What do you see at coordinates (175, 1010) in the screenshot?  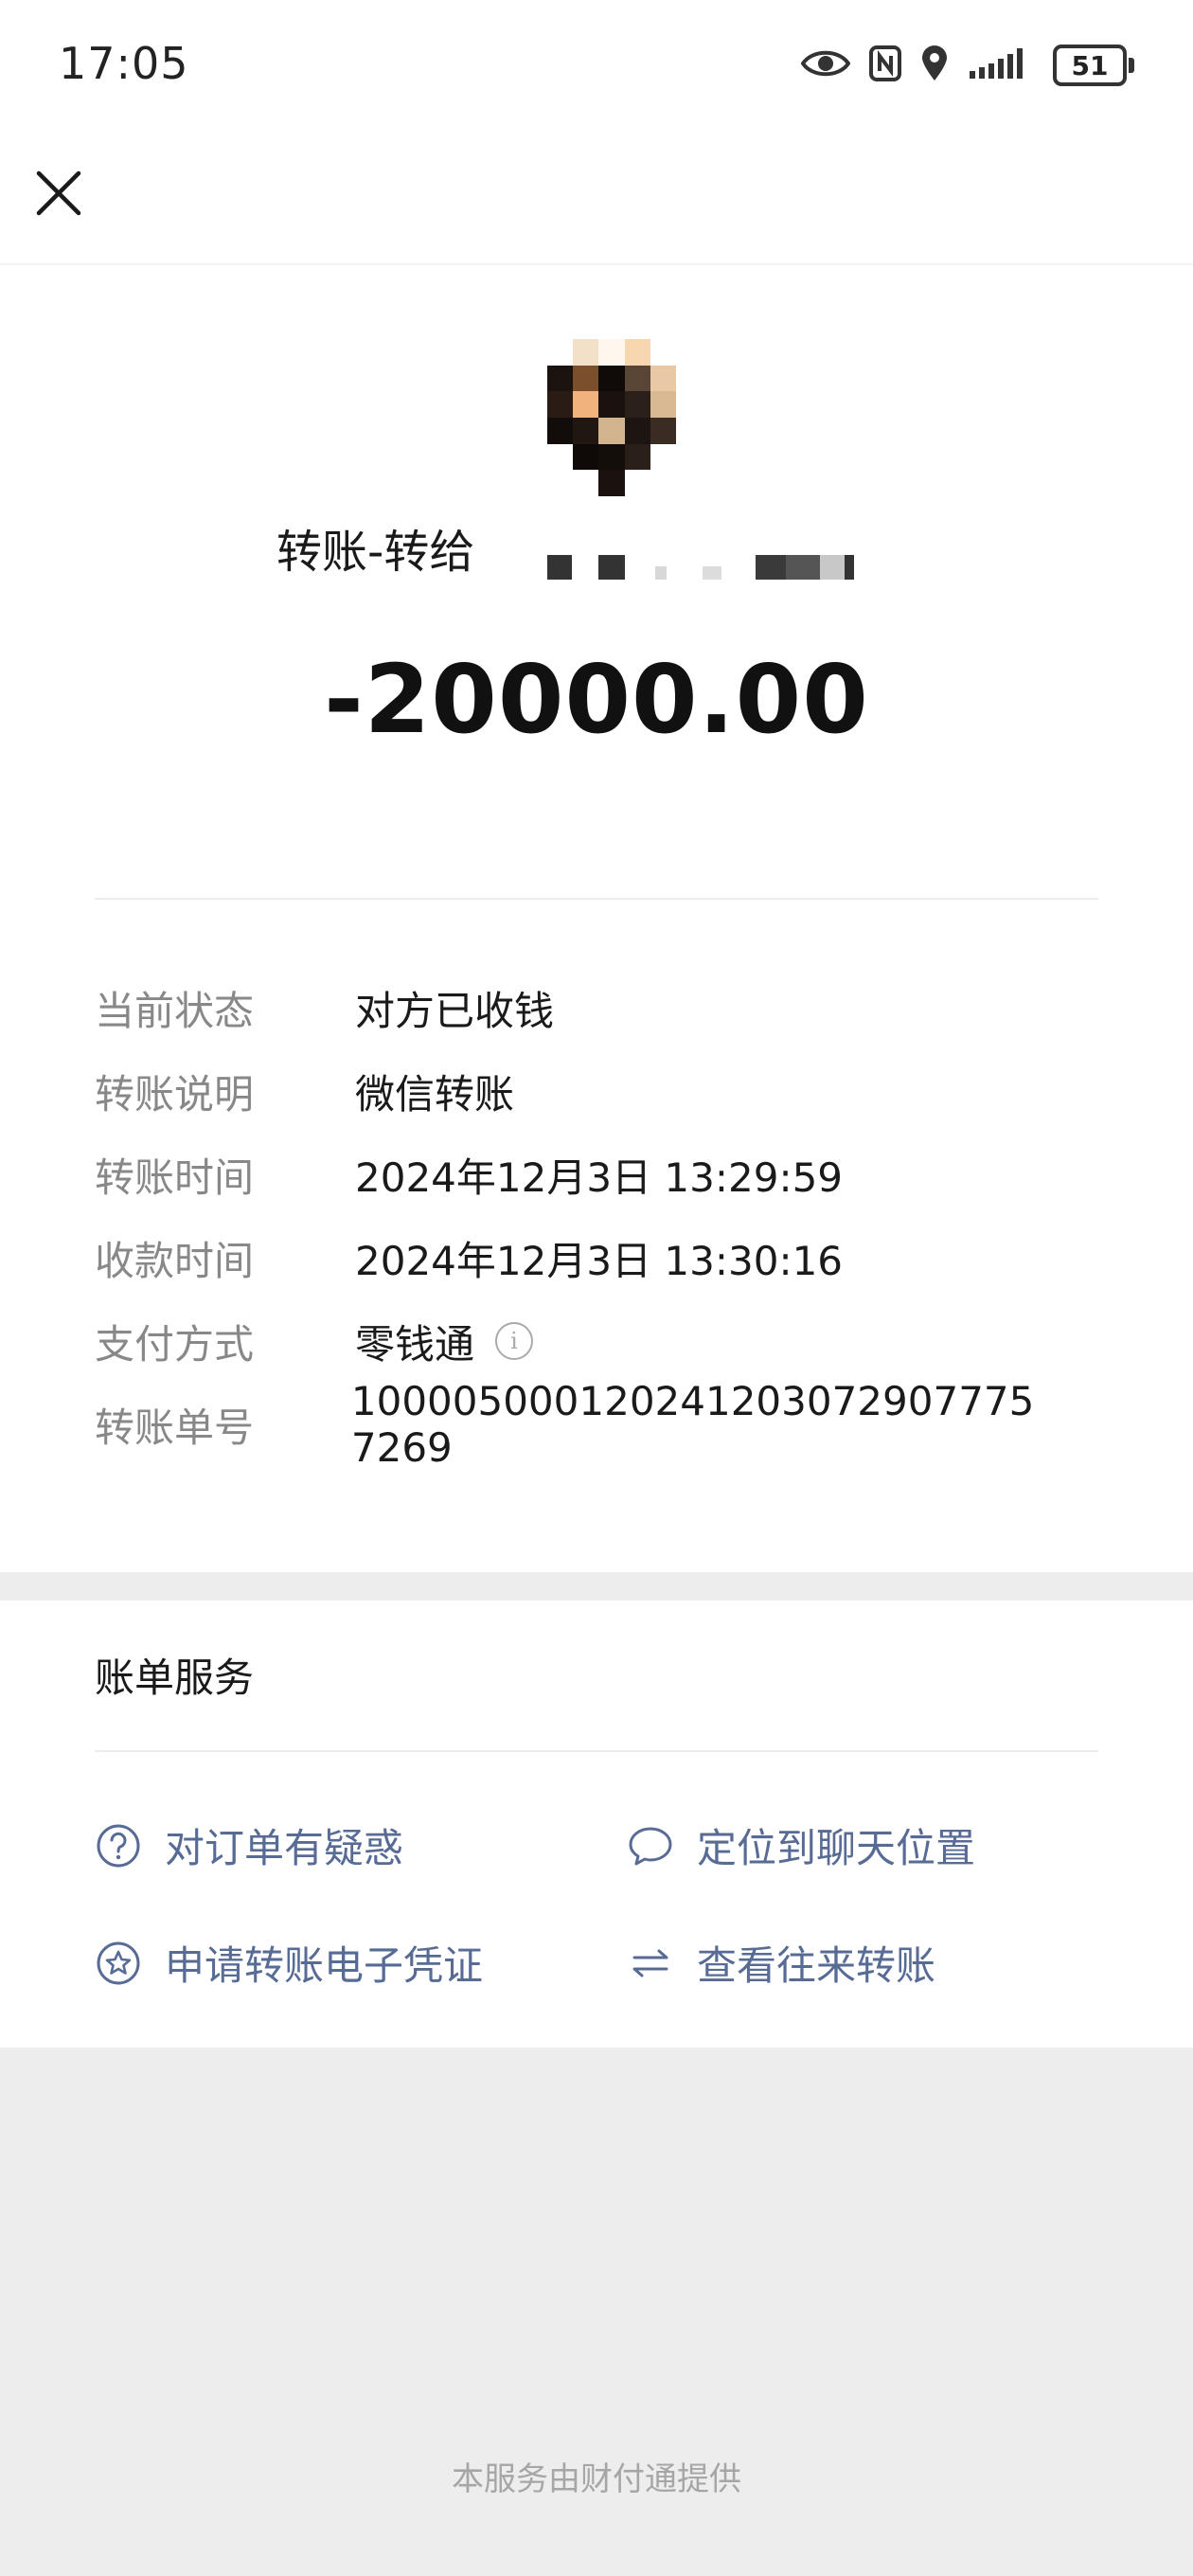 I see `detail-label: 当前状态` at bounding box center [175, 1010].